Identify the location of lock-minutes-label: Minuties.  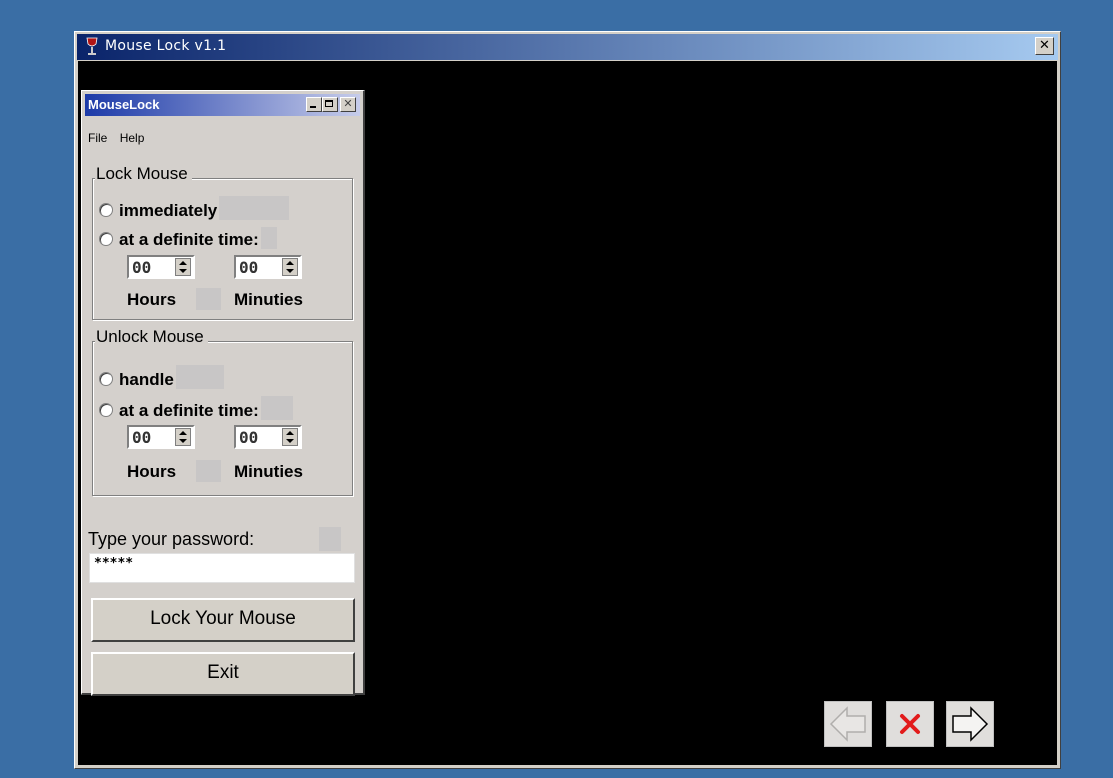
(268, 299).